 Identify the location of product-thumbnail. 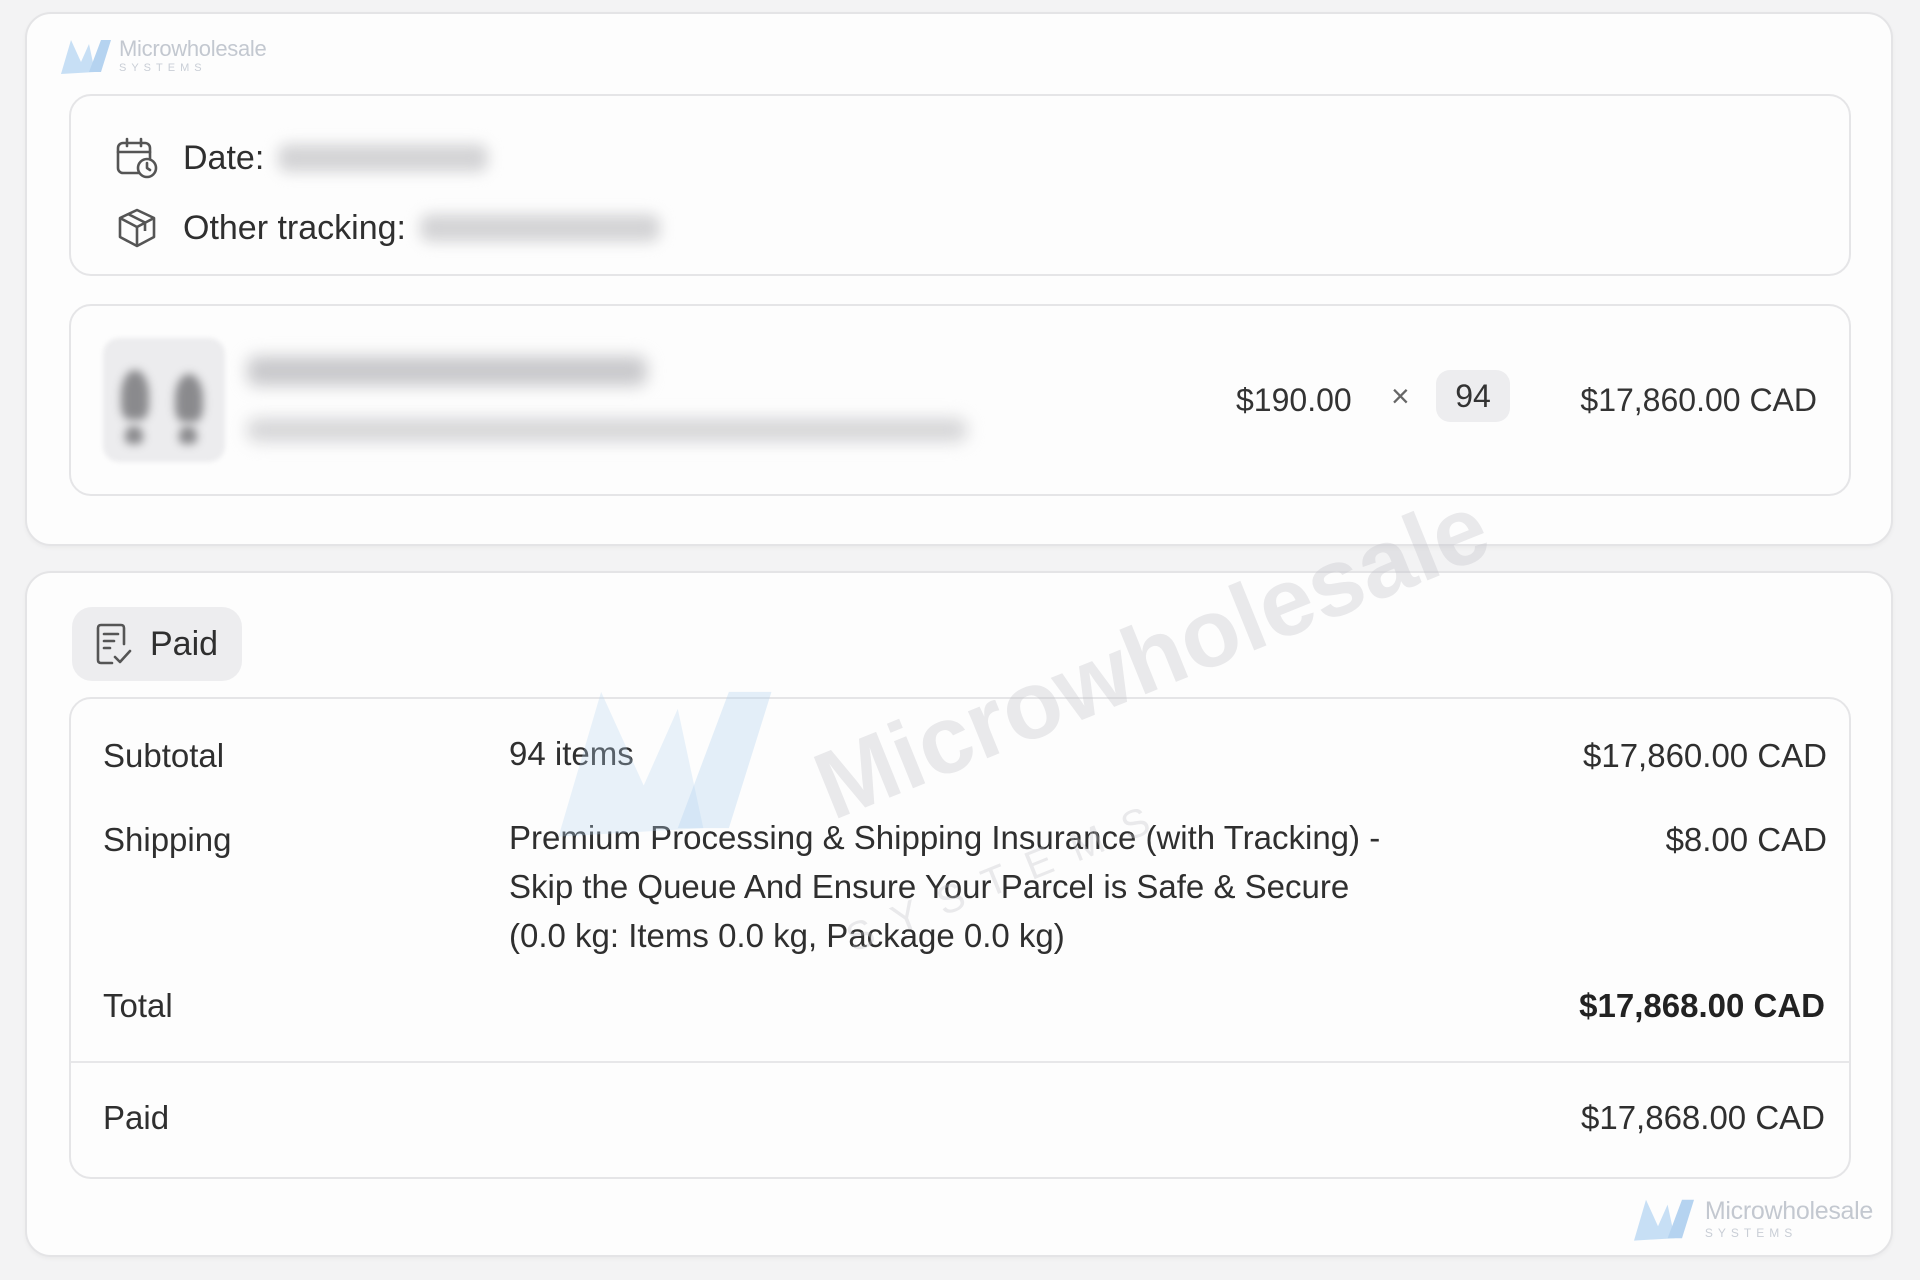
(164, 400).